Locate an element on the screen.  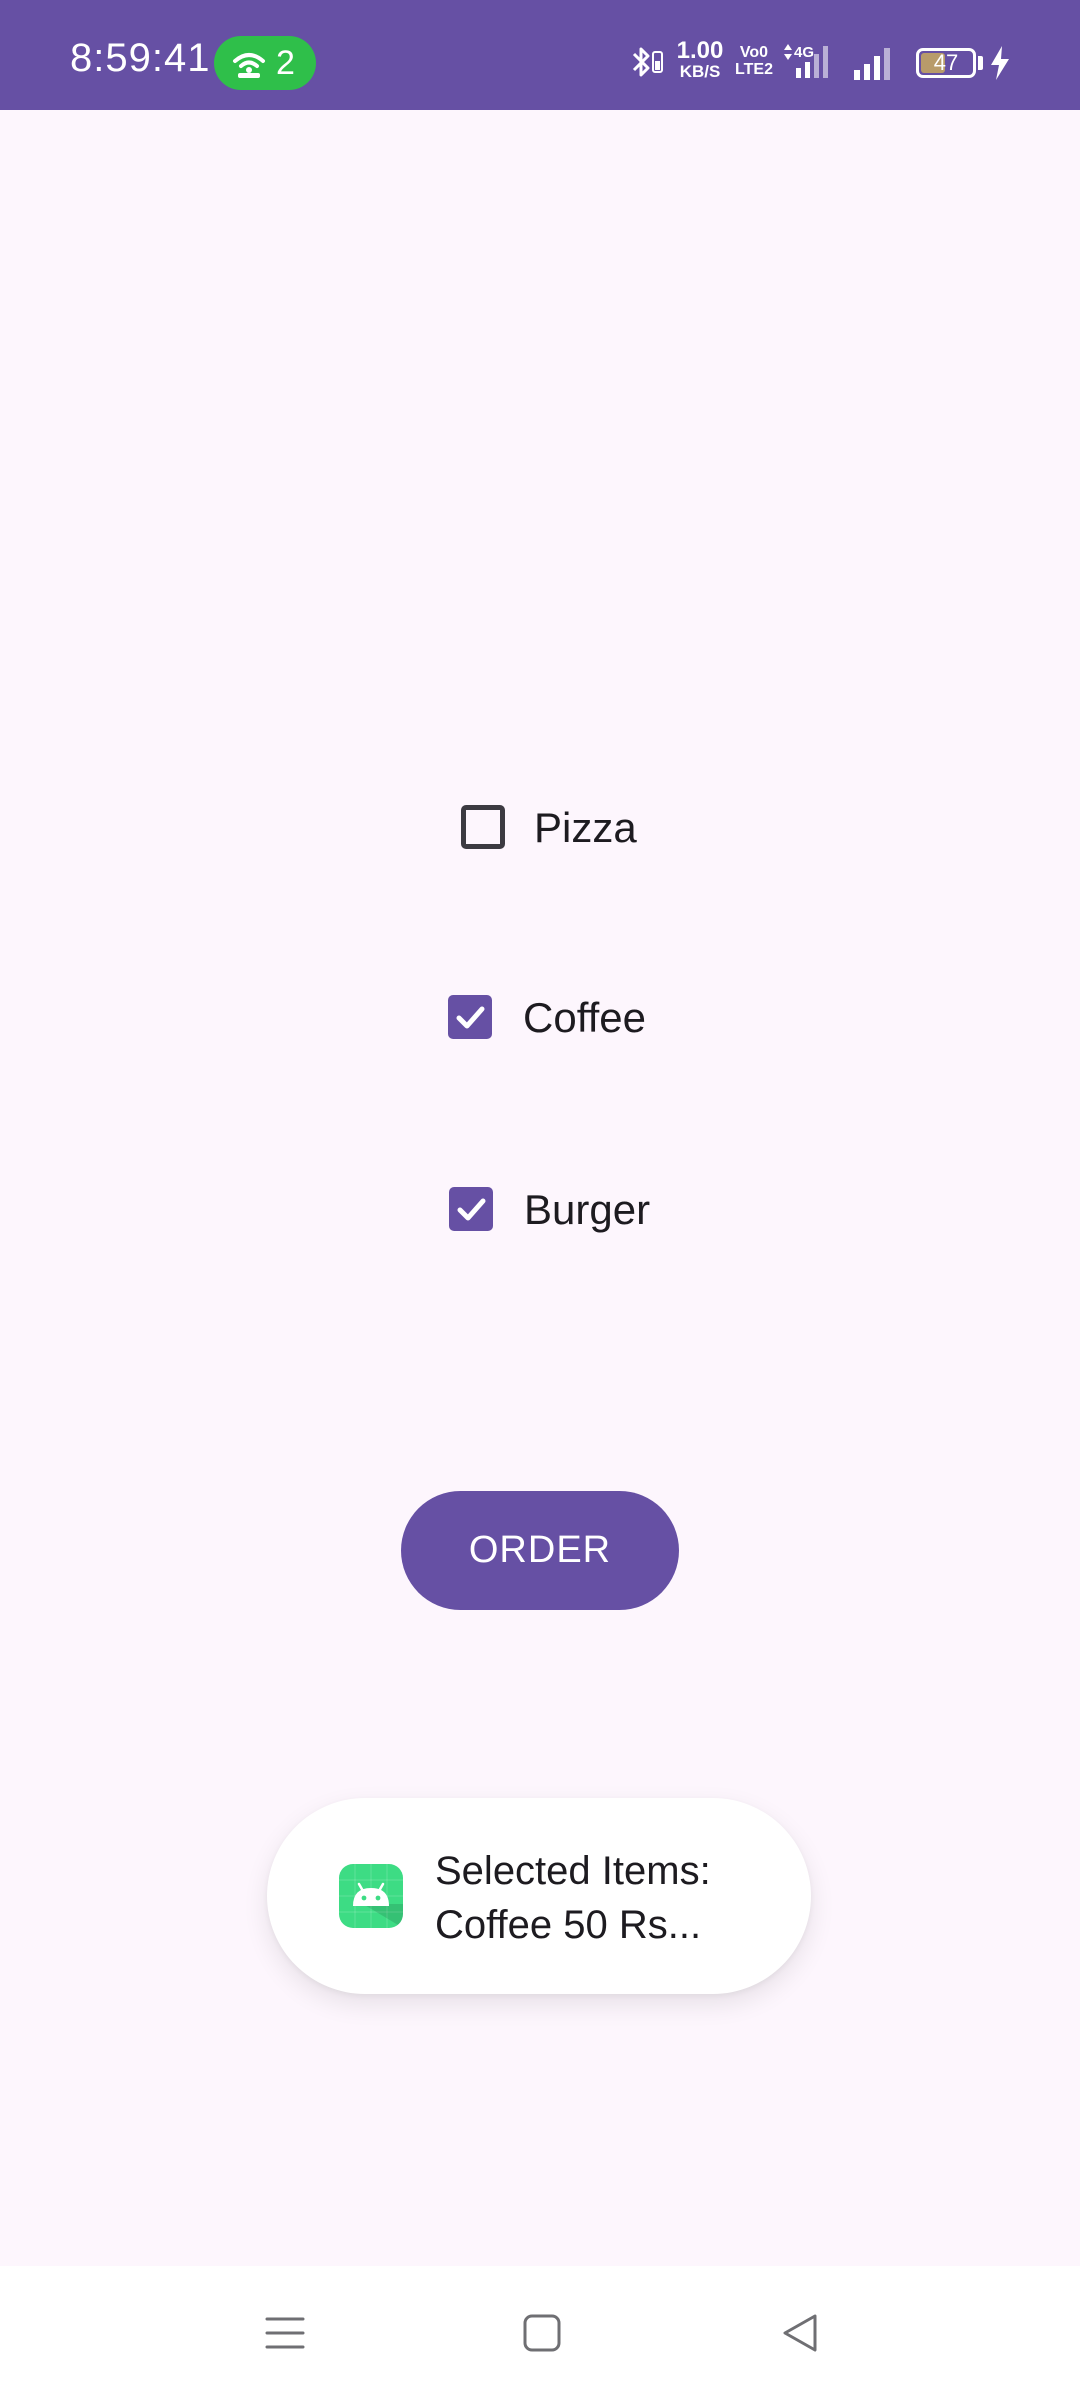
back-icon is located at coordinates (800, 2333).